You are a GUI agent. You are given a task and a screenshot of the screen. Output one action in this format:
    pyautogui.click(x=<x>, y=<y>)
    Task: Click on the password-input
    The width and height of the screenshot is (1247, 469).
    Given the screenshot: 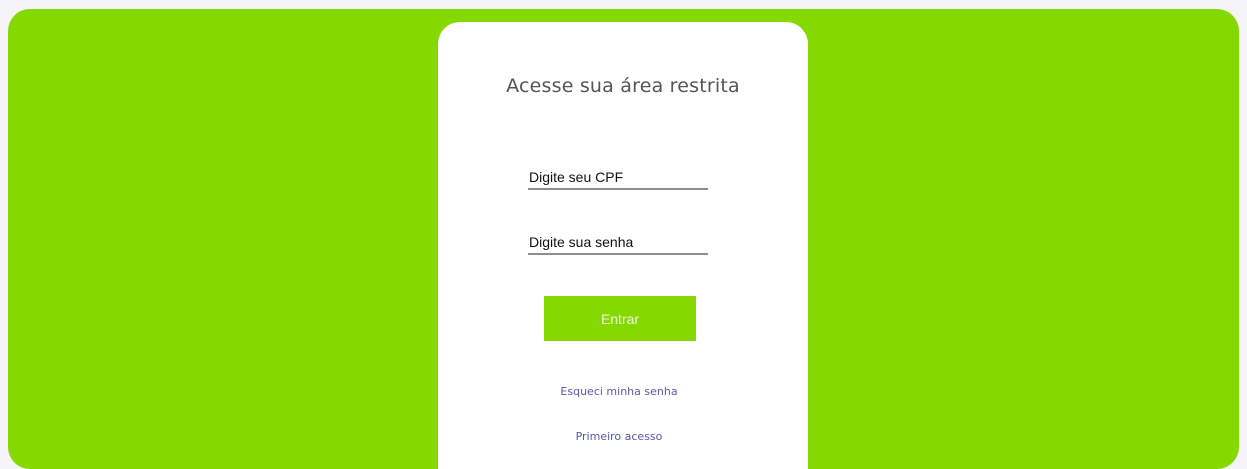 What is the action you would take?
    pyautogui.click(x=618, y=243)
    